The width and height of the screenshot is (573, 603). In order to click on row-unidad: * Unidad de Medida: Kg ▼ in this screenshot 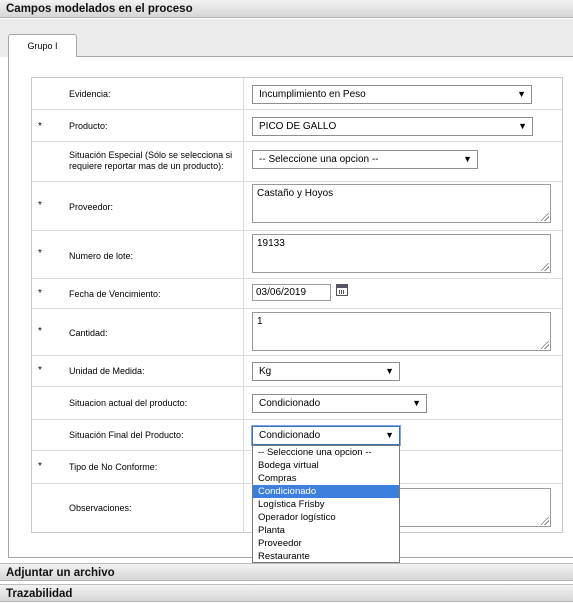, I will do `click(297, 371)`.